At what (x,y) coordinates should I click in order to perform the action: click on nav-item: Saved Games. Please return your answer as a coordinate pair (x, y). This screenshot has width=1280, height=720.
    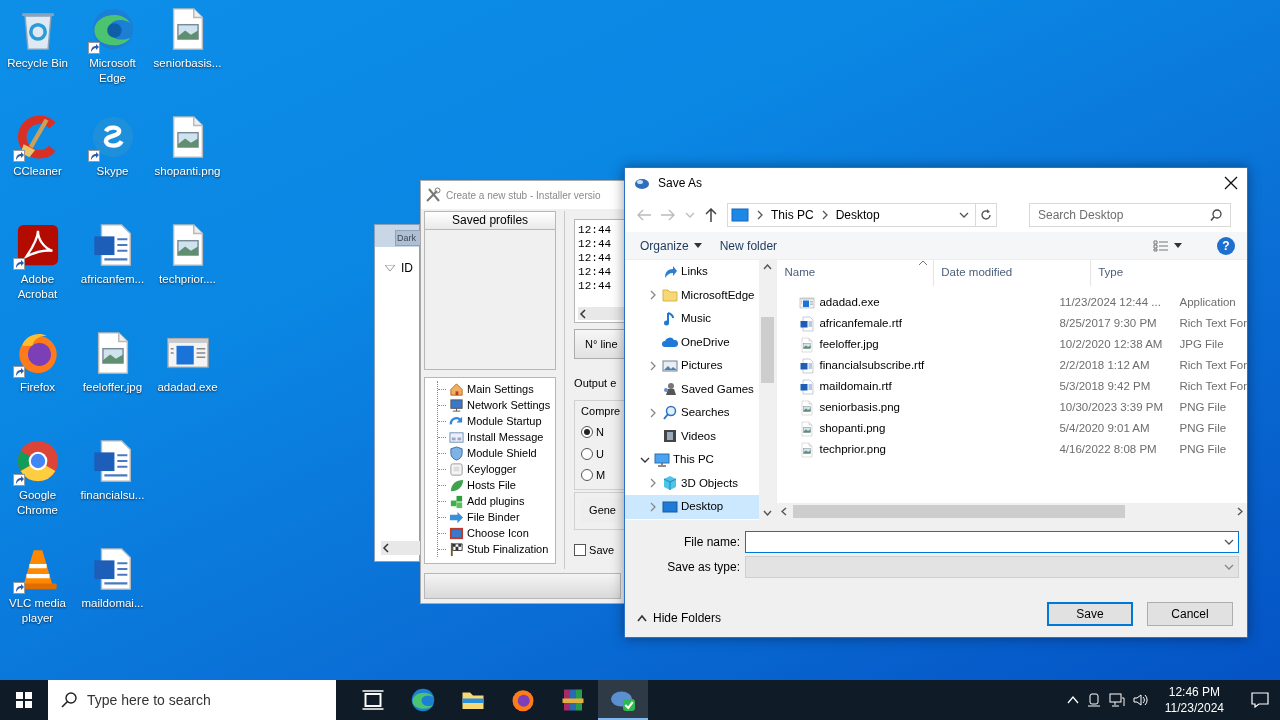
    Looking at the image, I should click on (692, 389).